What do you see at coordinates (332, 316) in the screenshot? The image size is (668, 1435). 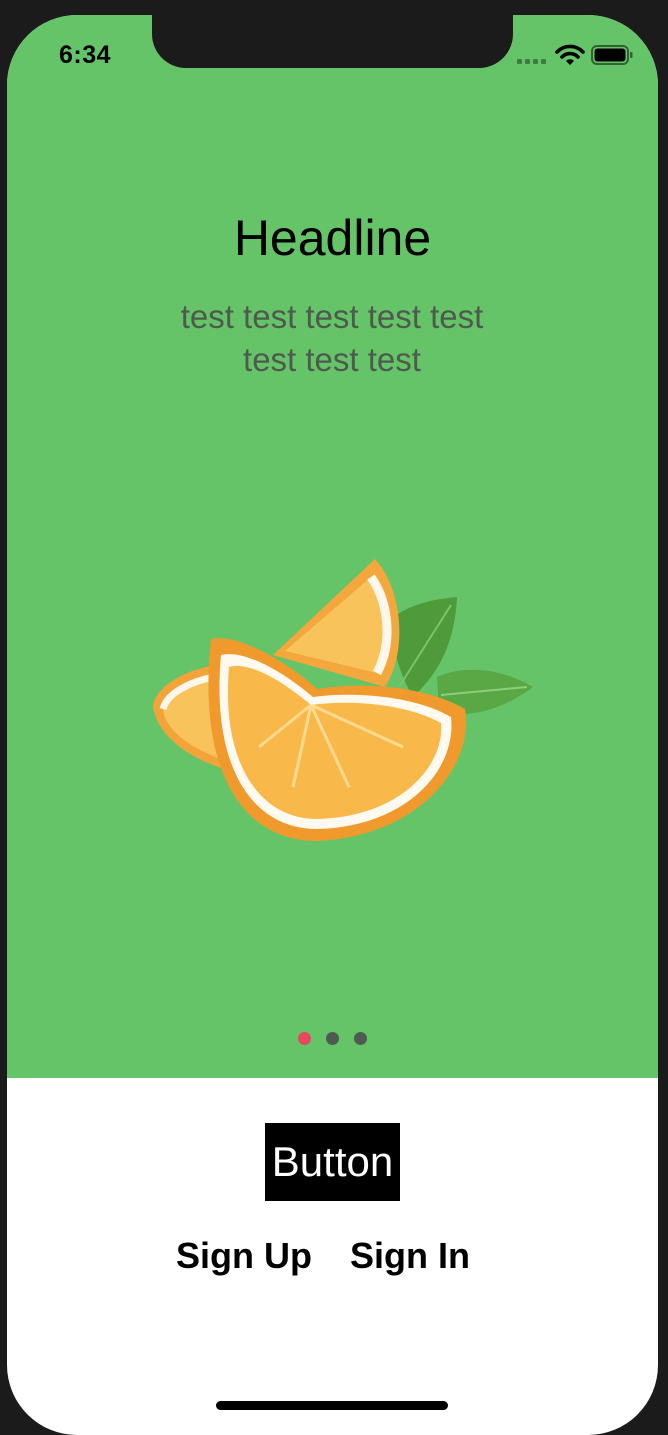 I see `subtitle-line-1: test test test test test` at bounding box center [332, 316].